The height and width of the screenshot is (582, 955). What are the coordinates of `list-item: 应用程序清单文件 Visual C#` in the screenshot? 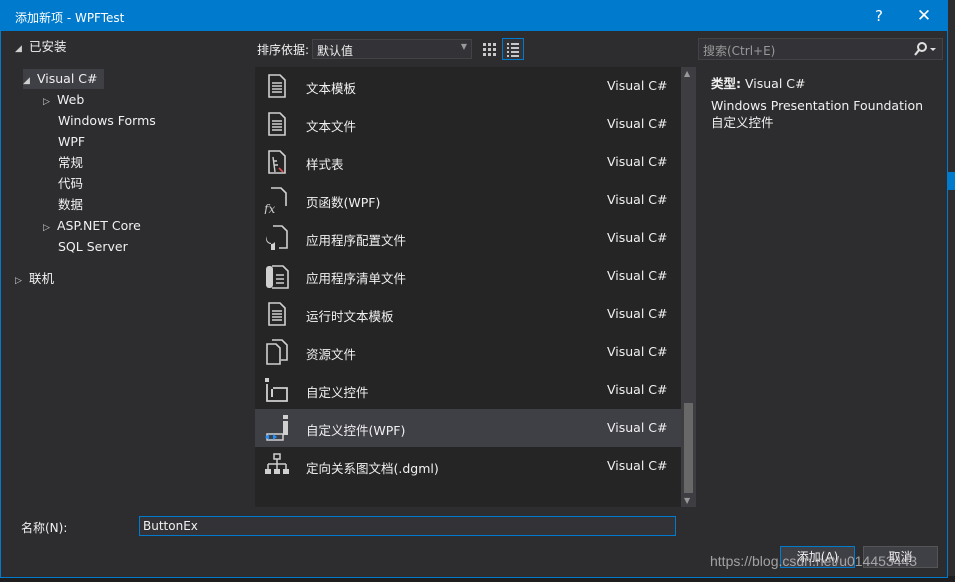 It's located at (468, 276).